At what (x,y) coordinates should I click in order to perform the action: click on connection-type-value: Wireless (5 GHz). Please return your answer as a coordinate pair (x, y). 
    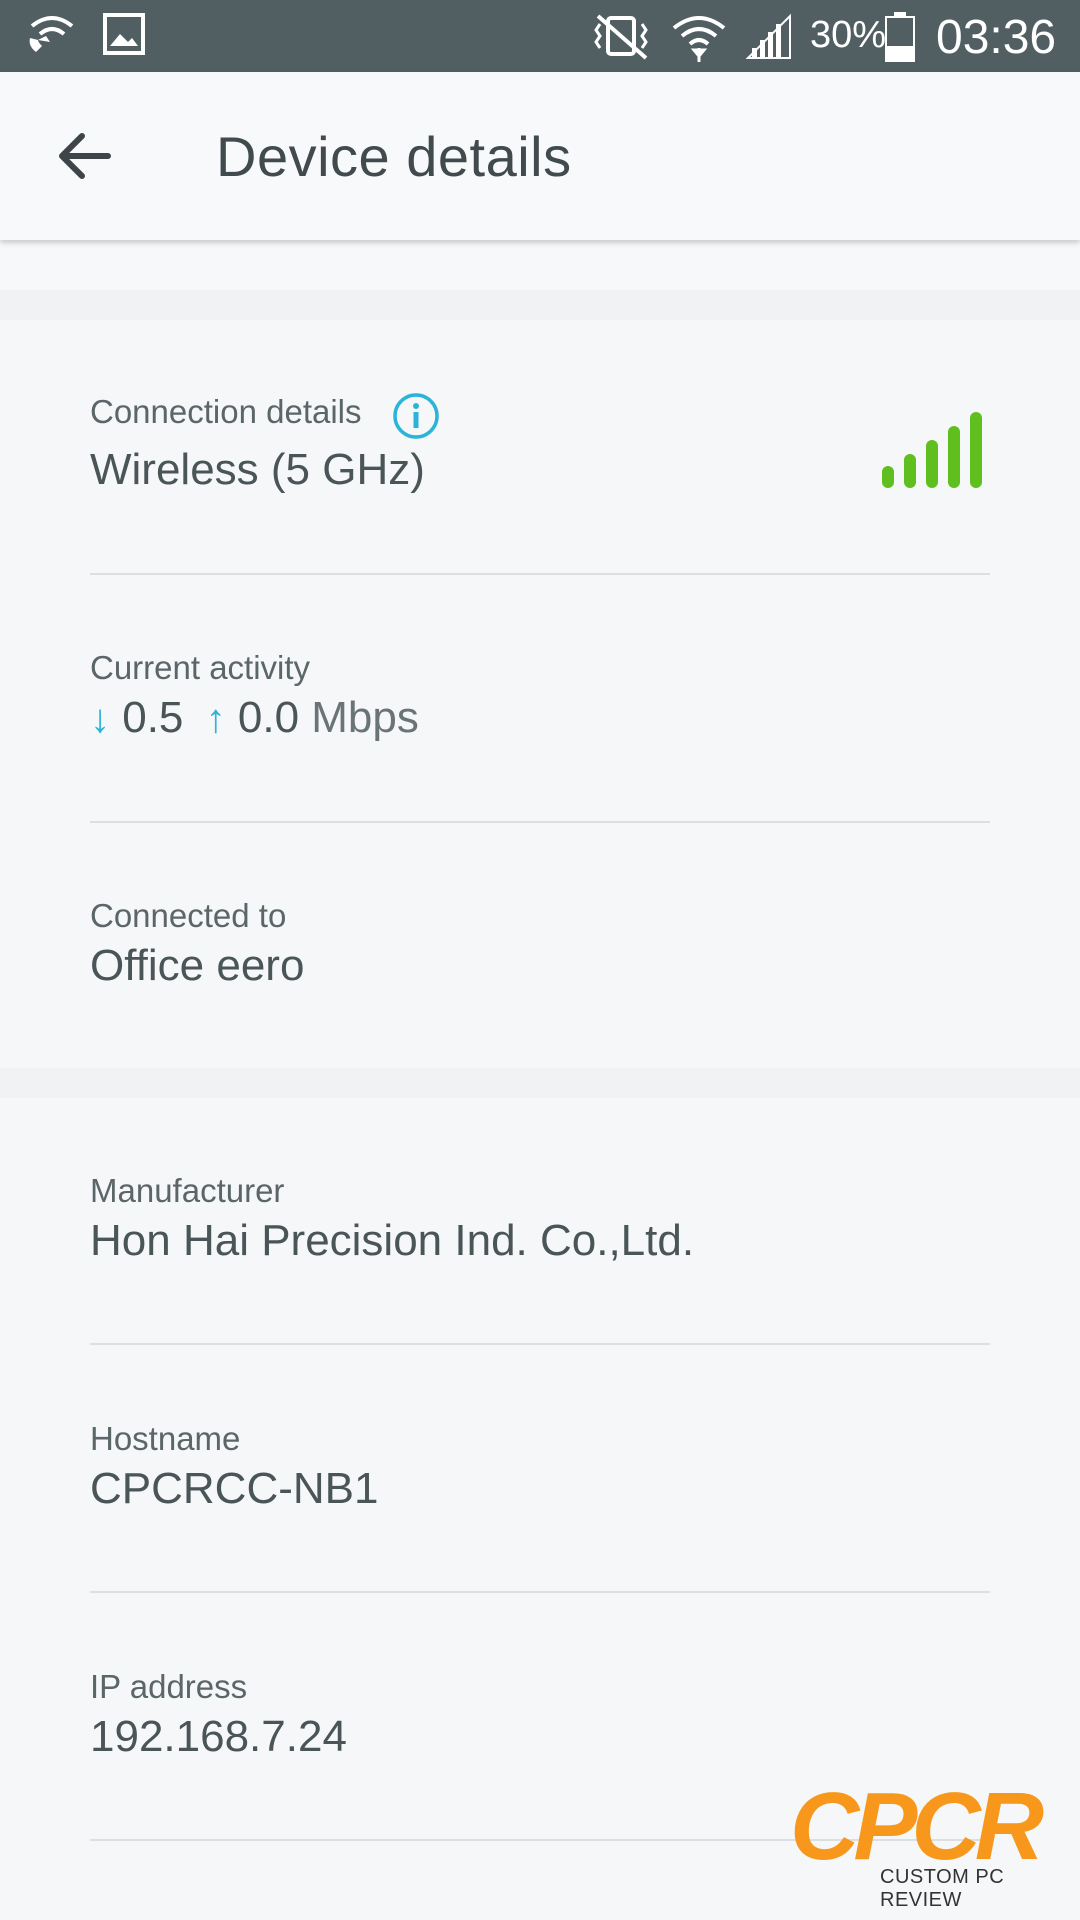
    Looking at the image, I should click on (257, 469).